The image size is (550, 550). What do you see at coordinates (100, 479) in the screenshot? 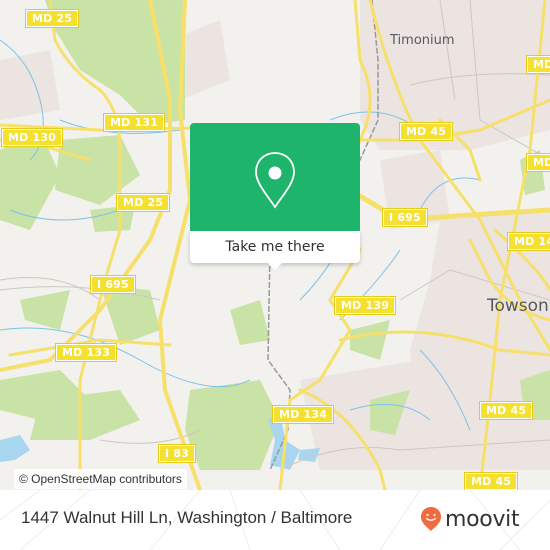
I see `map-attribution: © OpenStreetMap contributors` at bounding box center [100, 479].